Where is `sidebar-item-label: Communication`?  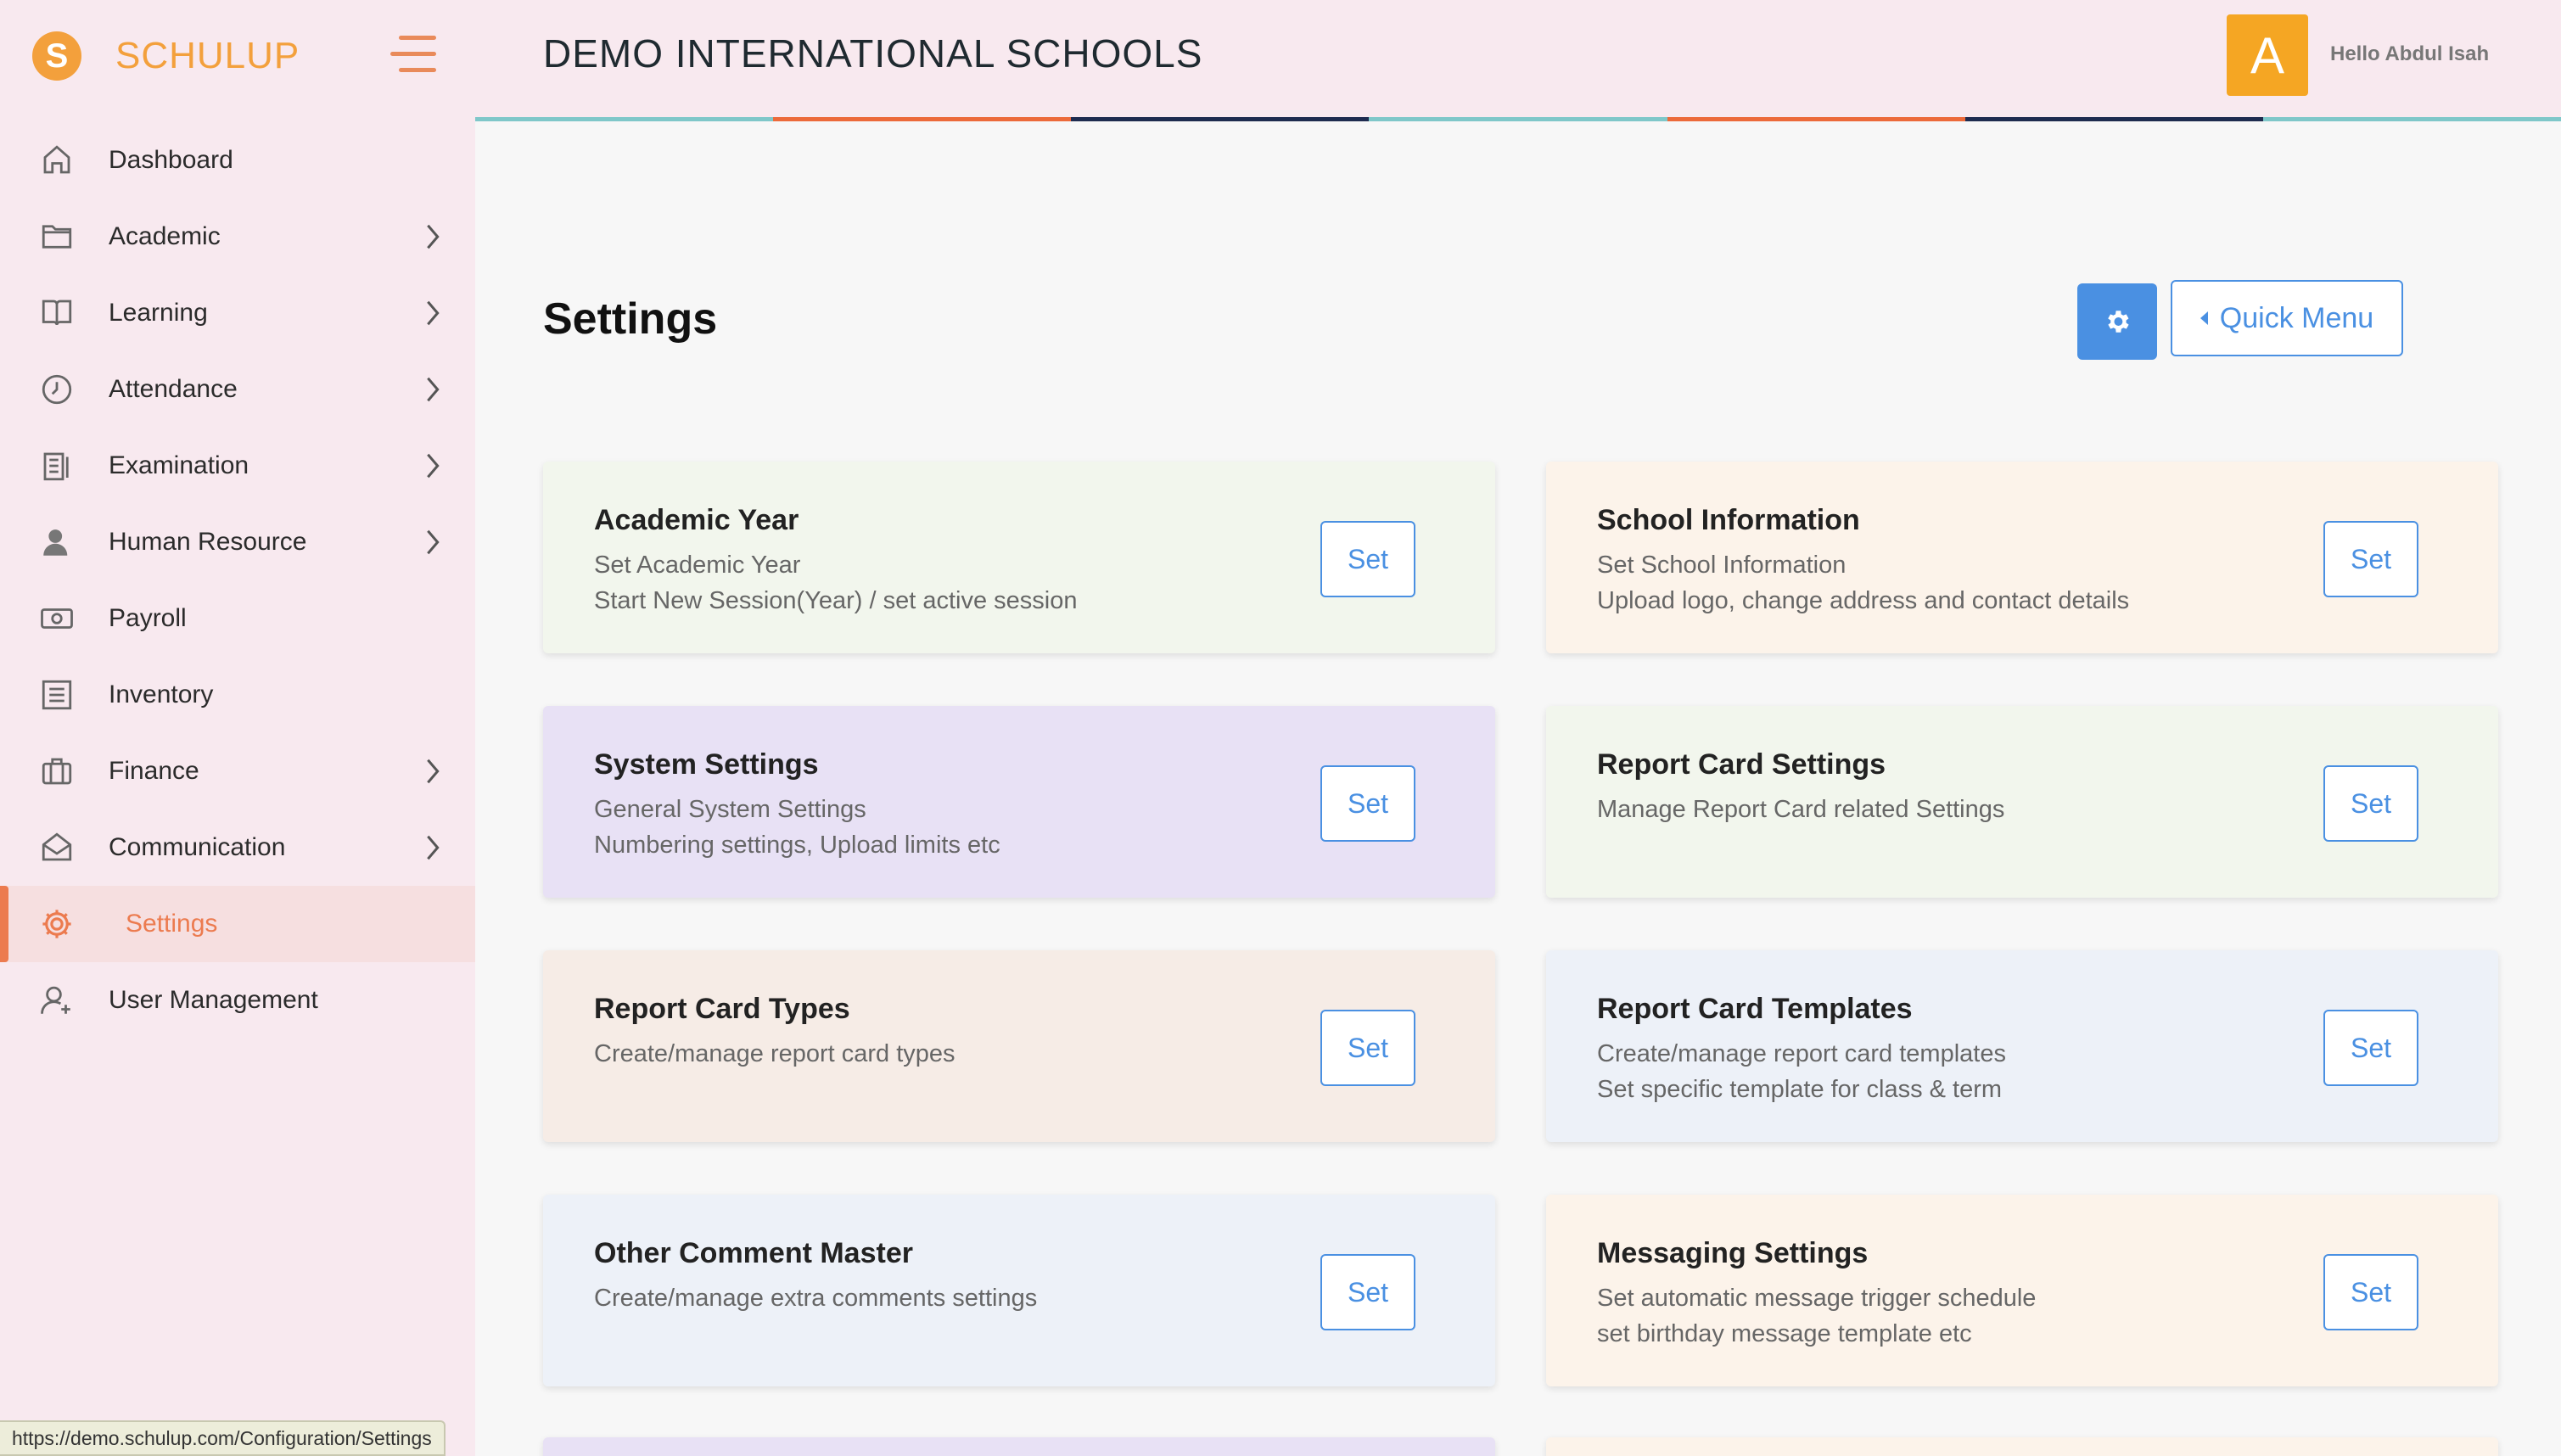
sidebar-item-label: Communication is located at coordinates (197, 847).